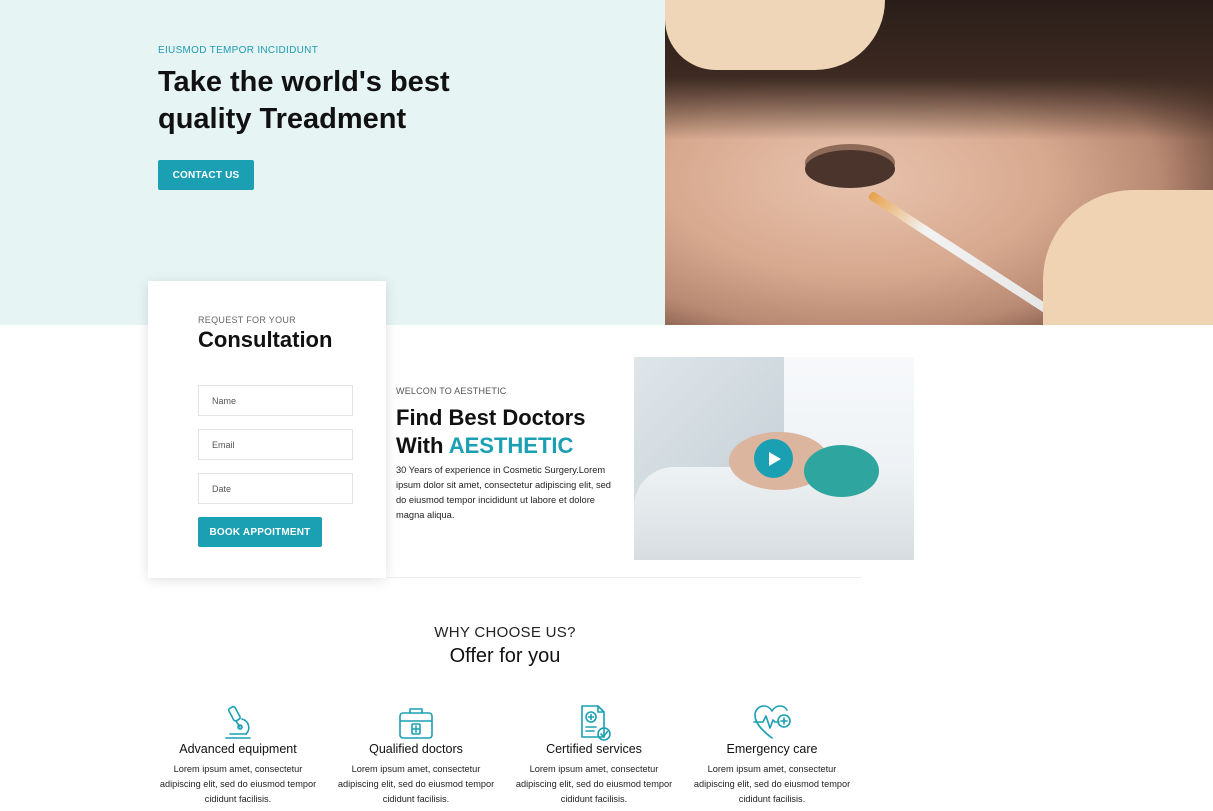 Image resolution: width=1213 pixels, height=811 pixels. Describe the element at coordinates (594, 749) in the screenshot. I see `feature-title: Certified services` at that location.